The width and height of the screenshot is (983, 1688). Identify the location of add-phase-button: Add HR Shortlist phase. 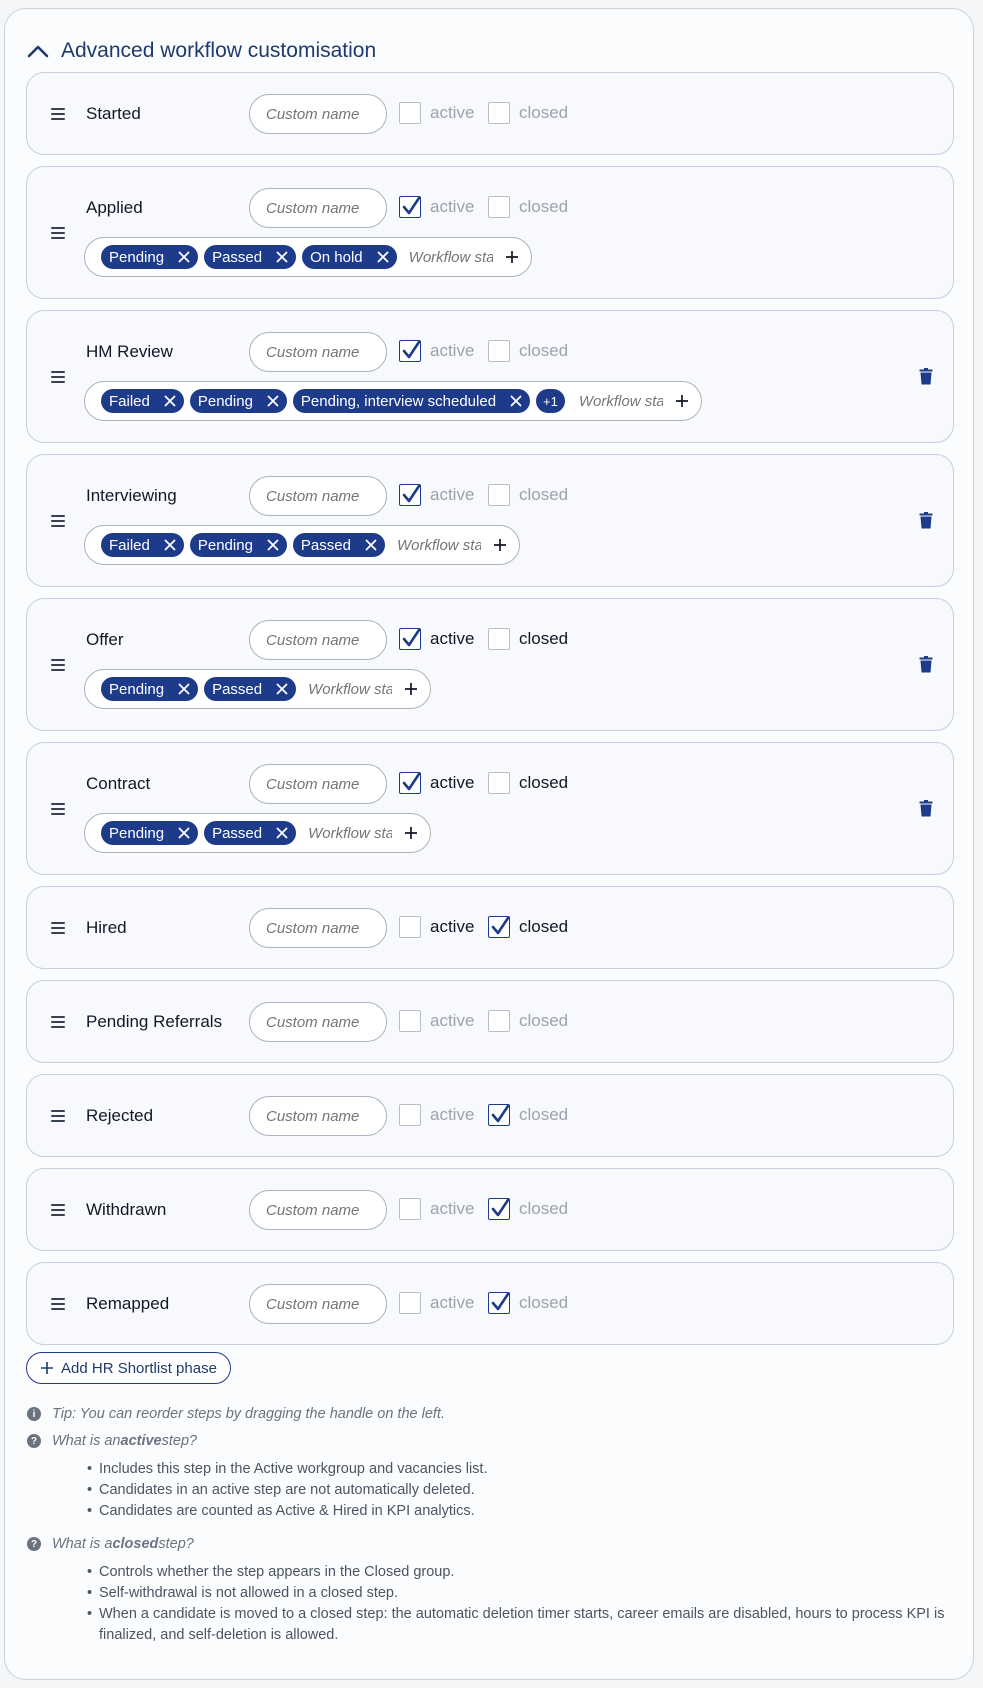
(128, 1368).